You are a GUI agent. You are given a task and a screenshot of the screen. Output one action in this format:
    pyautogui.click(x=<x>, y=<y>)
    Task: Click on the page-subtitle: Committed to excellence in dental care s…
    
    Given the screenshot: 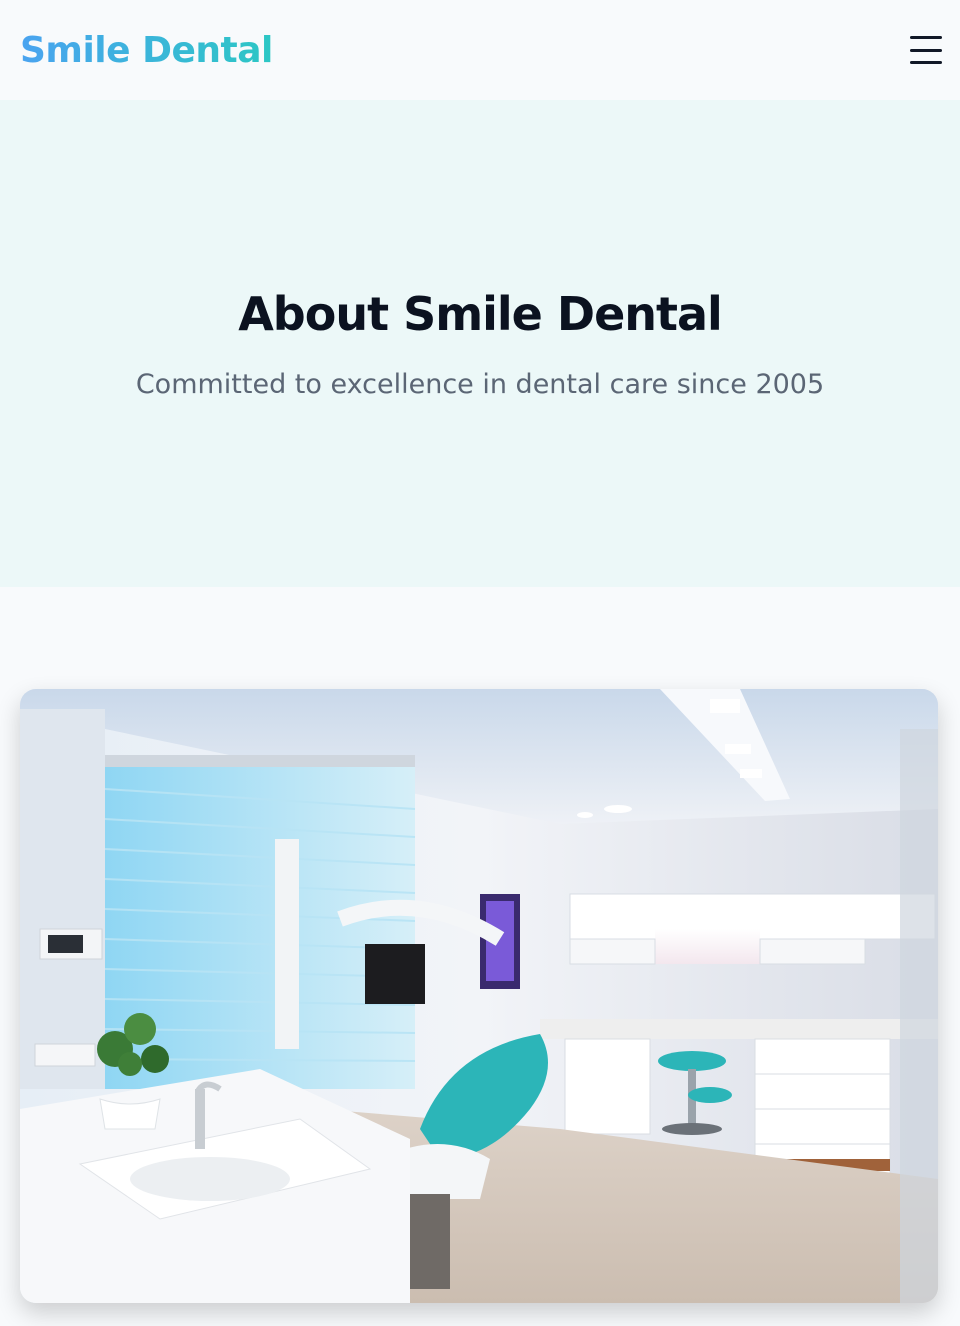 What is the action you would take?
    pyautogui.click(x=480, y=384)
    